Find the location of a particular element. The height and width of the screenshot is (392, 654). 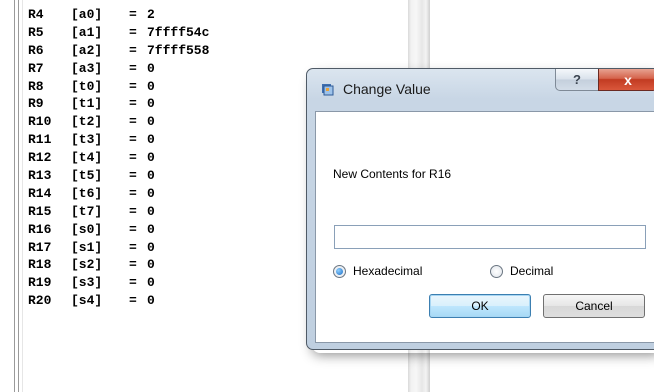

register-row: R10 [t2] = 0 is located at coordinates (118, 122).